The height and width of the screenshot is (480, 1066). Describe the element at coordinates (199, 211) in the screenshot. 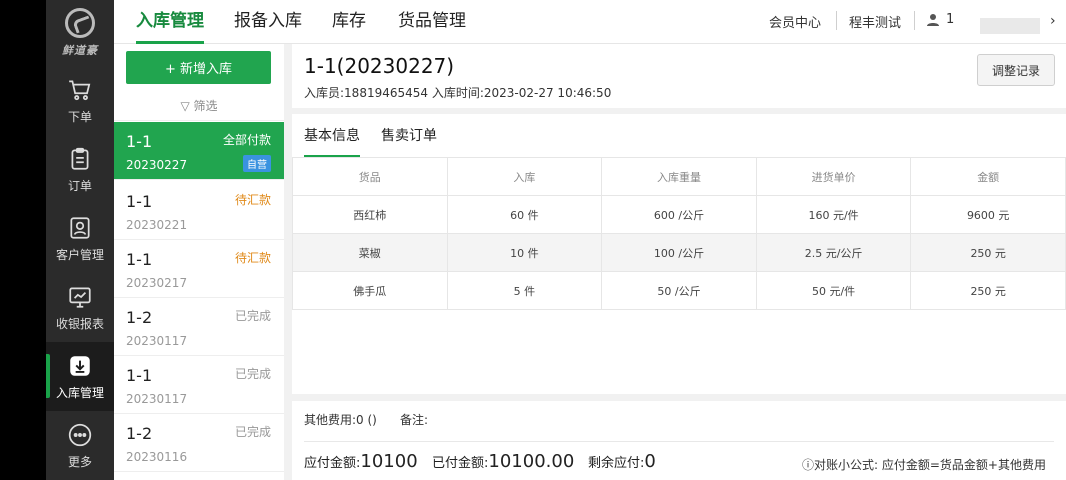

I see `list-item: 1-1 20230221 待汇款` at that location.